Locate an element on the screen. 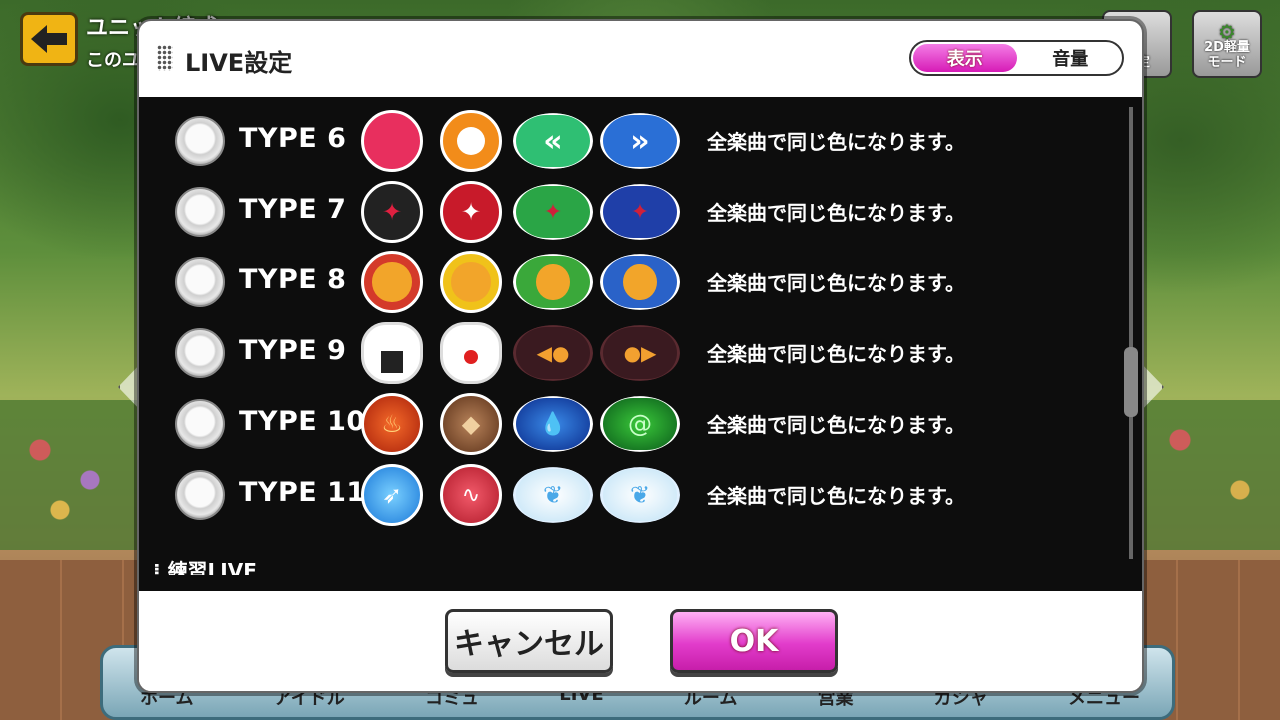  back-button is located at coordinates (49, 39).